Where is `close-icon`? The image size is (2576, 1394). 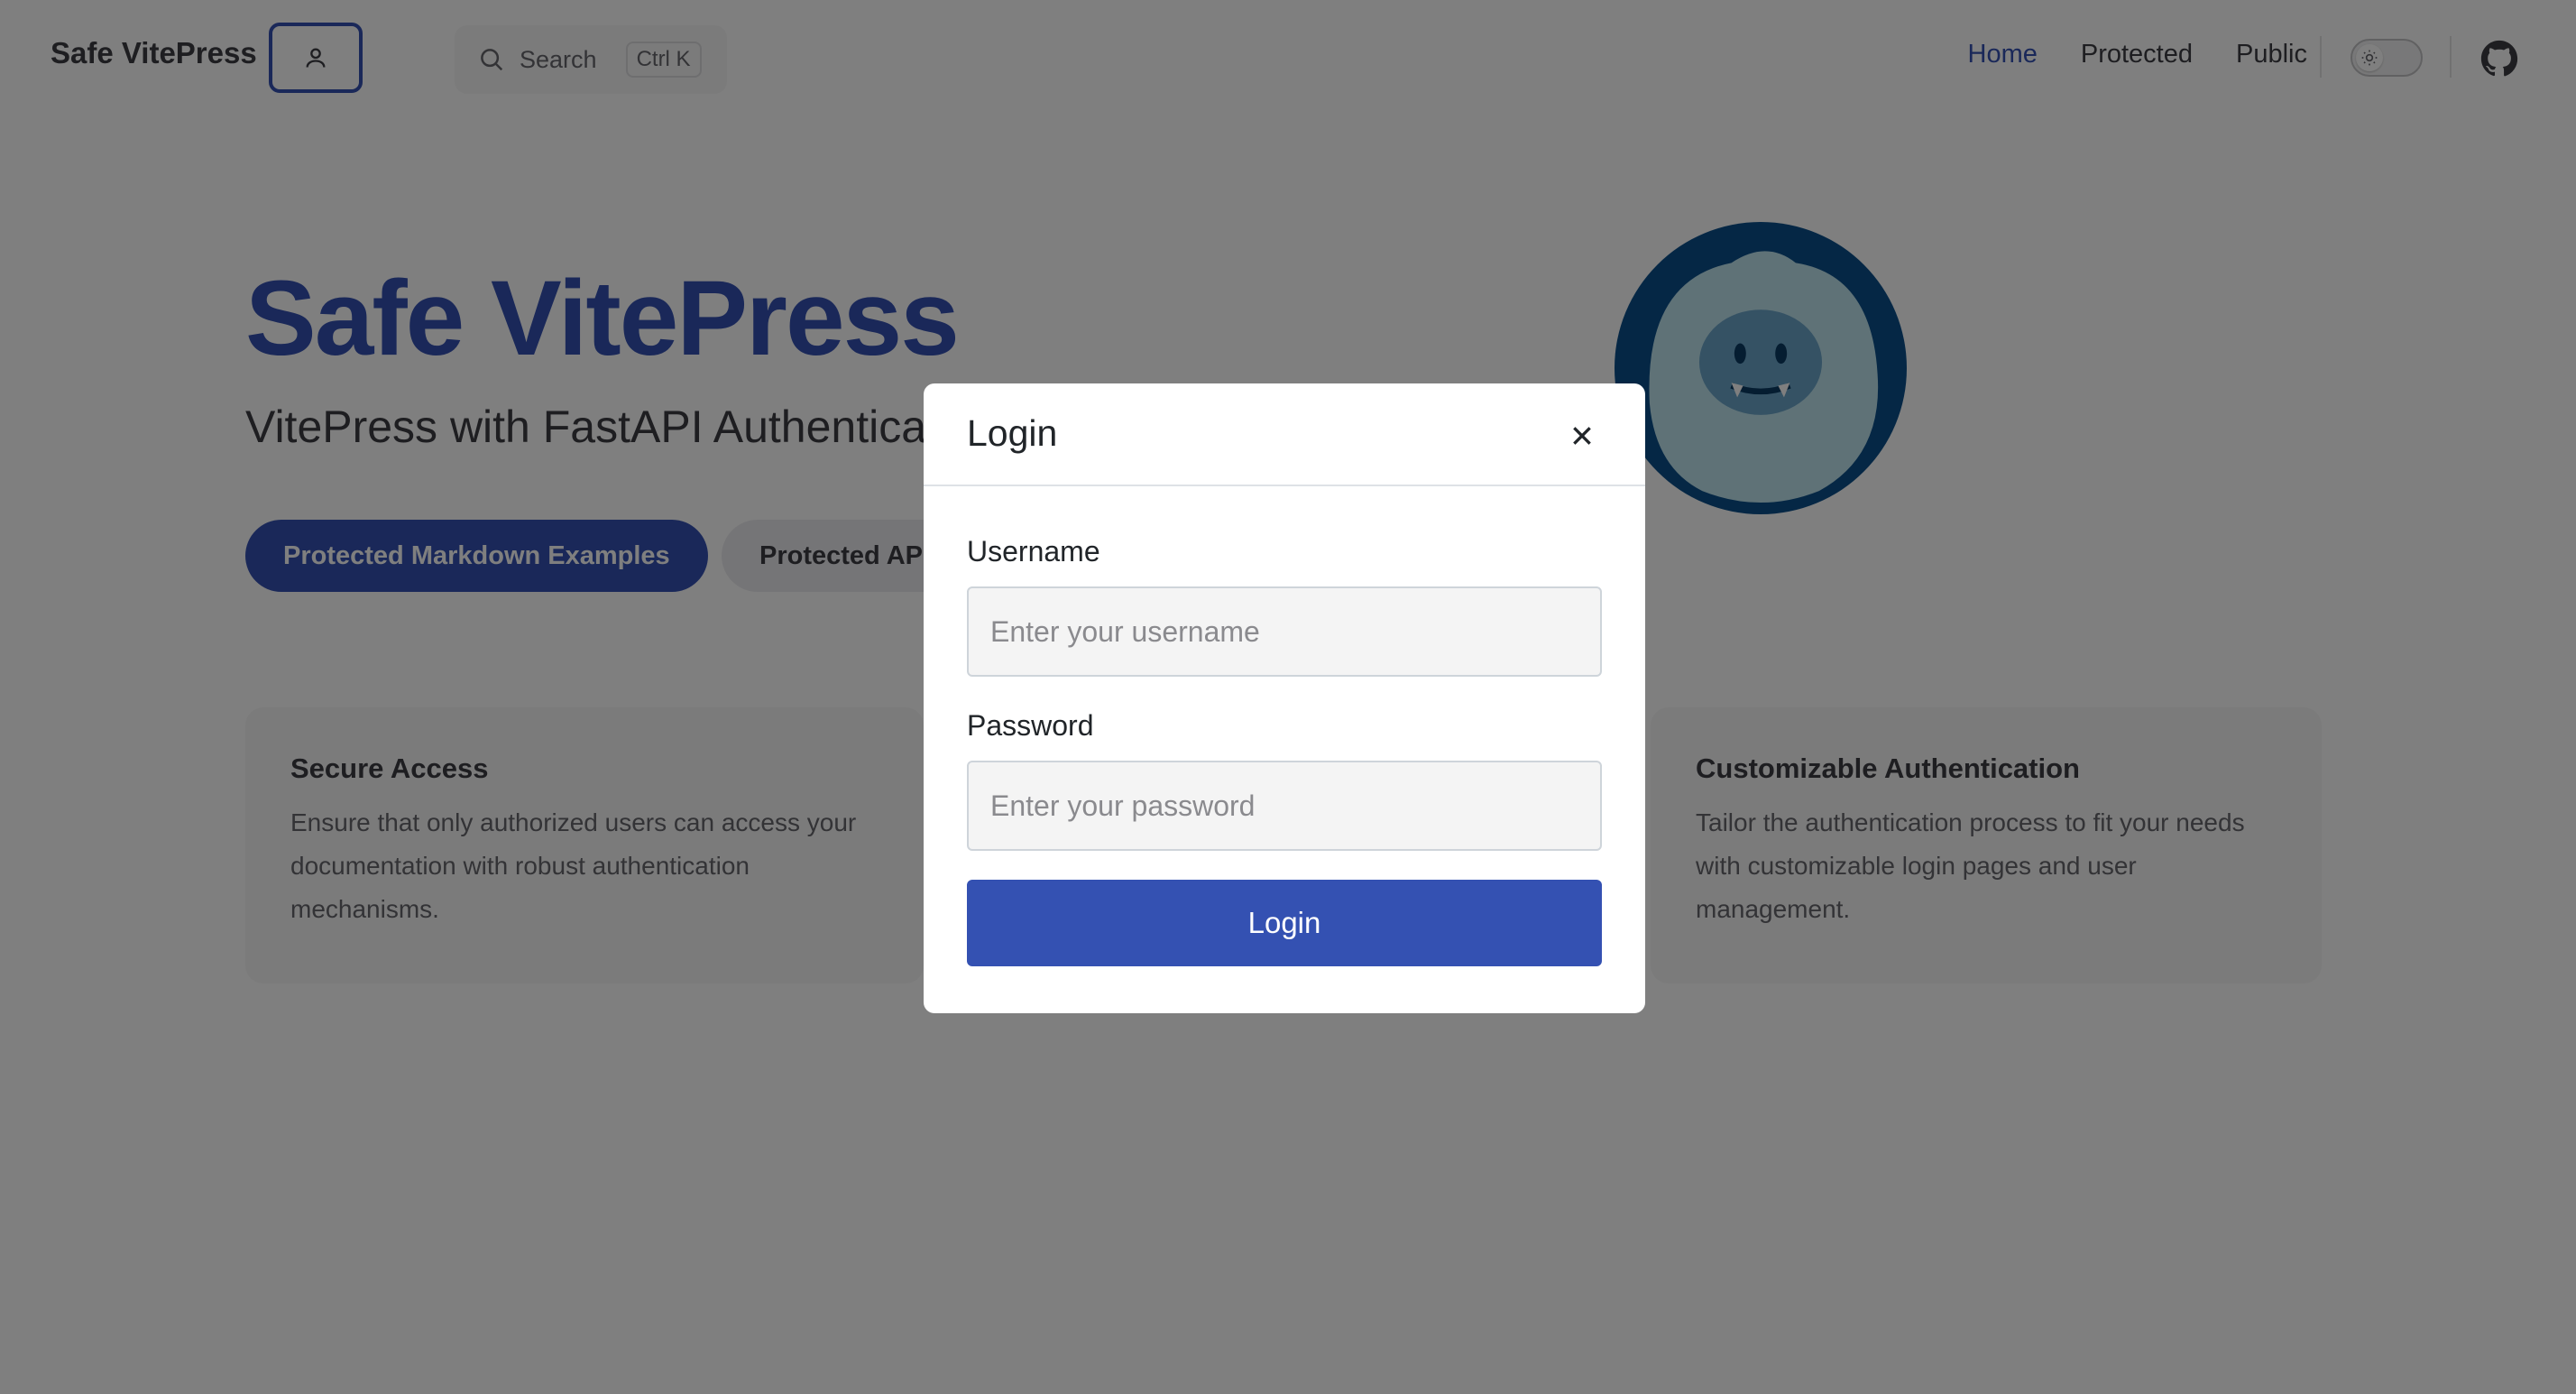
close-icon is located at coordinates (1582, 436).